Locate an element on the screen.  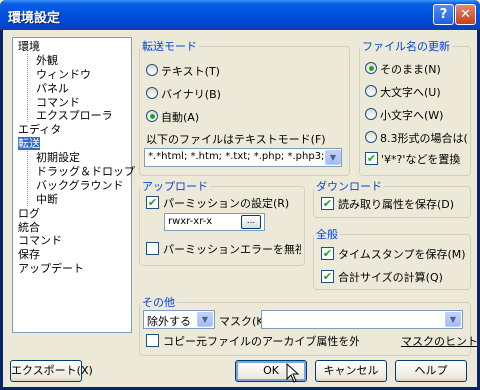
tree-item-label: 統合 is located at coordinates (29, 227).